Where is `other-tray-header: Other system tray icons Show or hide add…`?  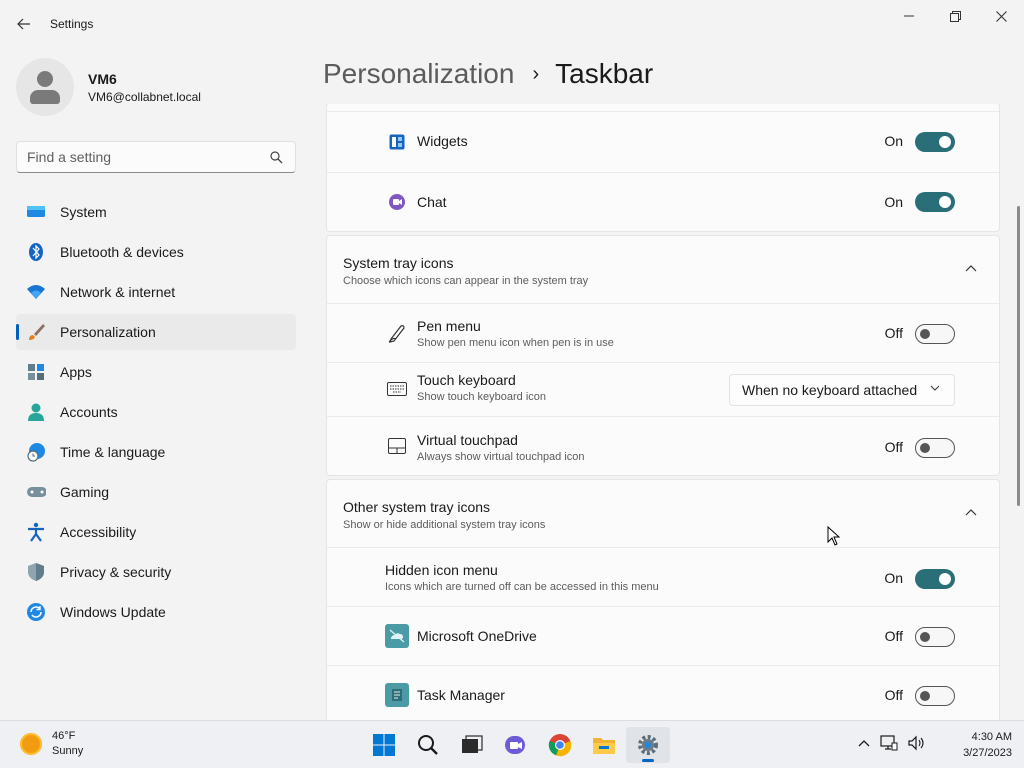
other-tray-header: Other system tray icons Show or hide add… is located at coordinates (663, 513).